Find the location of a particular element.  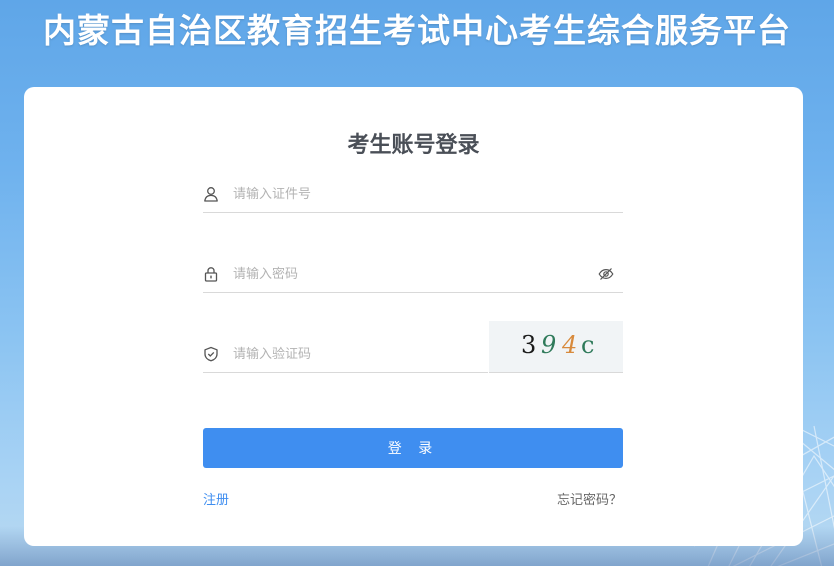

login-heading: 考生账号登录 is located at coordinates (413, 145).